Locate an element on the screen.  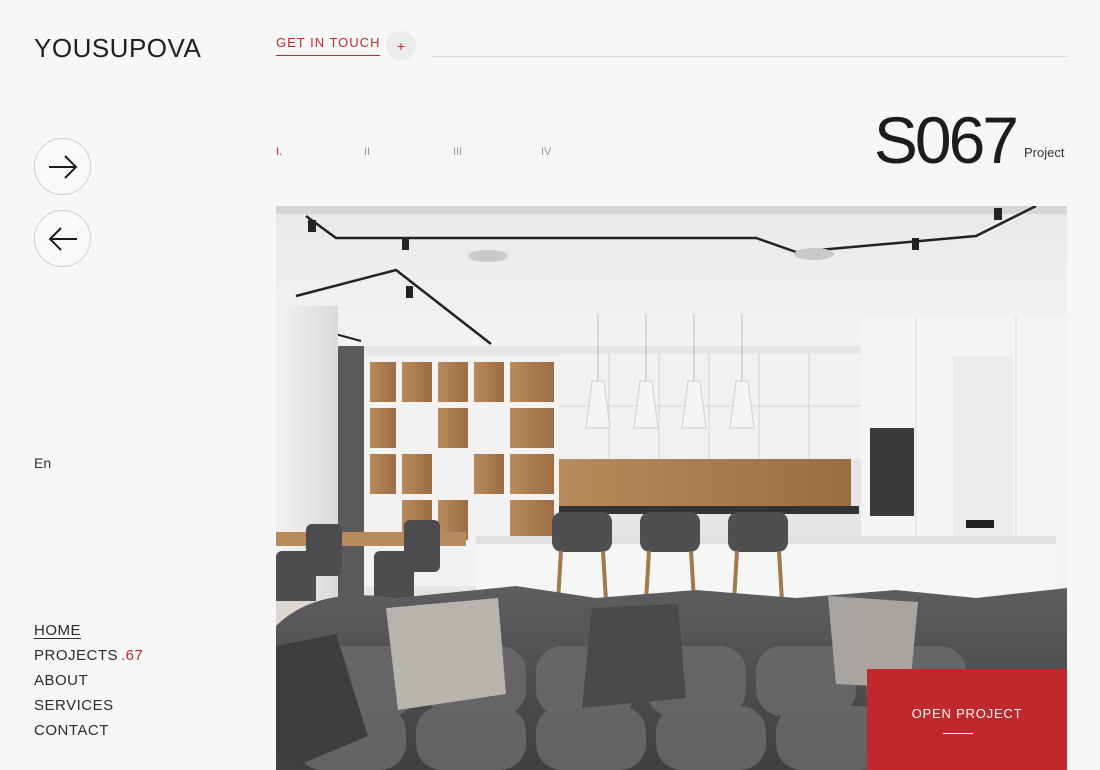
arrow-right-icon is located at coordinates (62, 166).